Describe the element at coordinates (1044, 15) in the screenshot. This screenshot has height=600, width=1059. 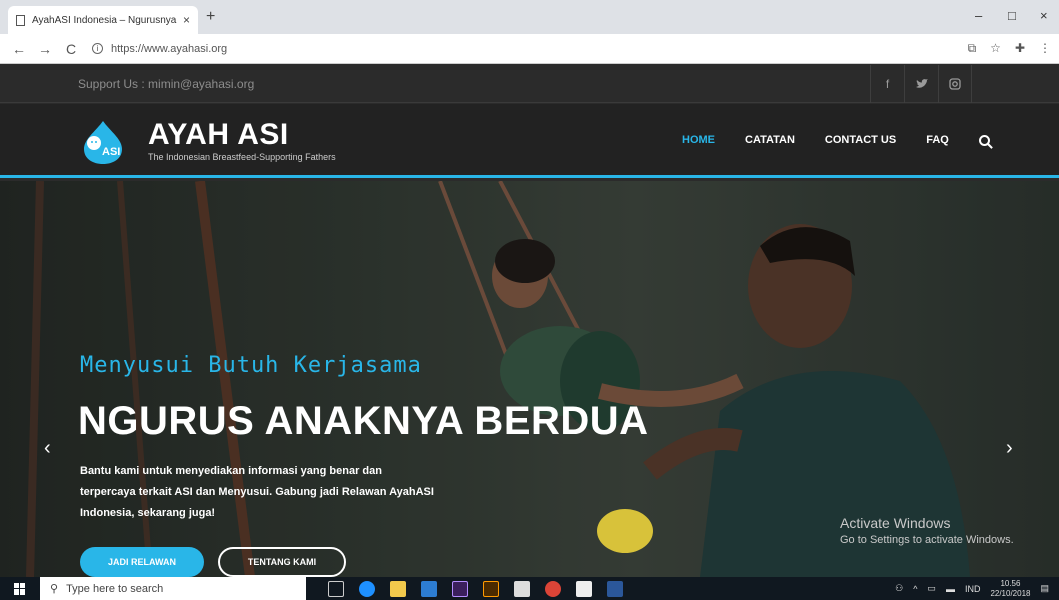
I see `close-window-button: ×` at that location.